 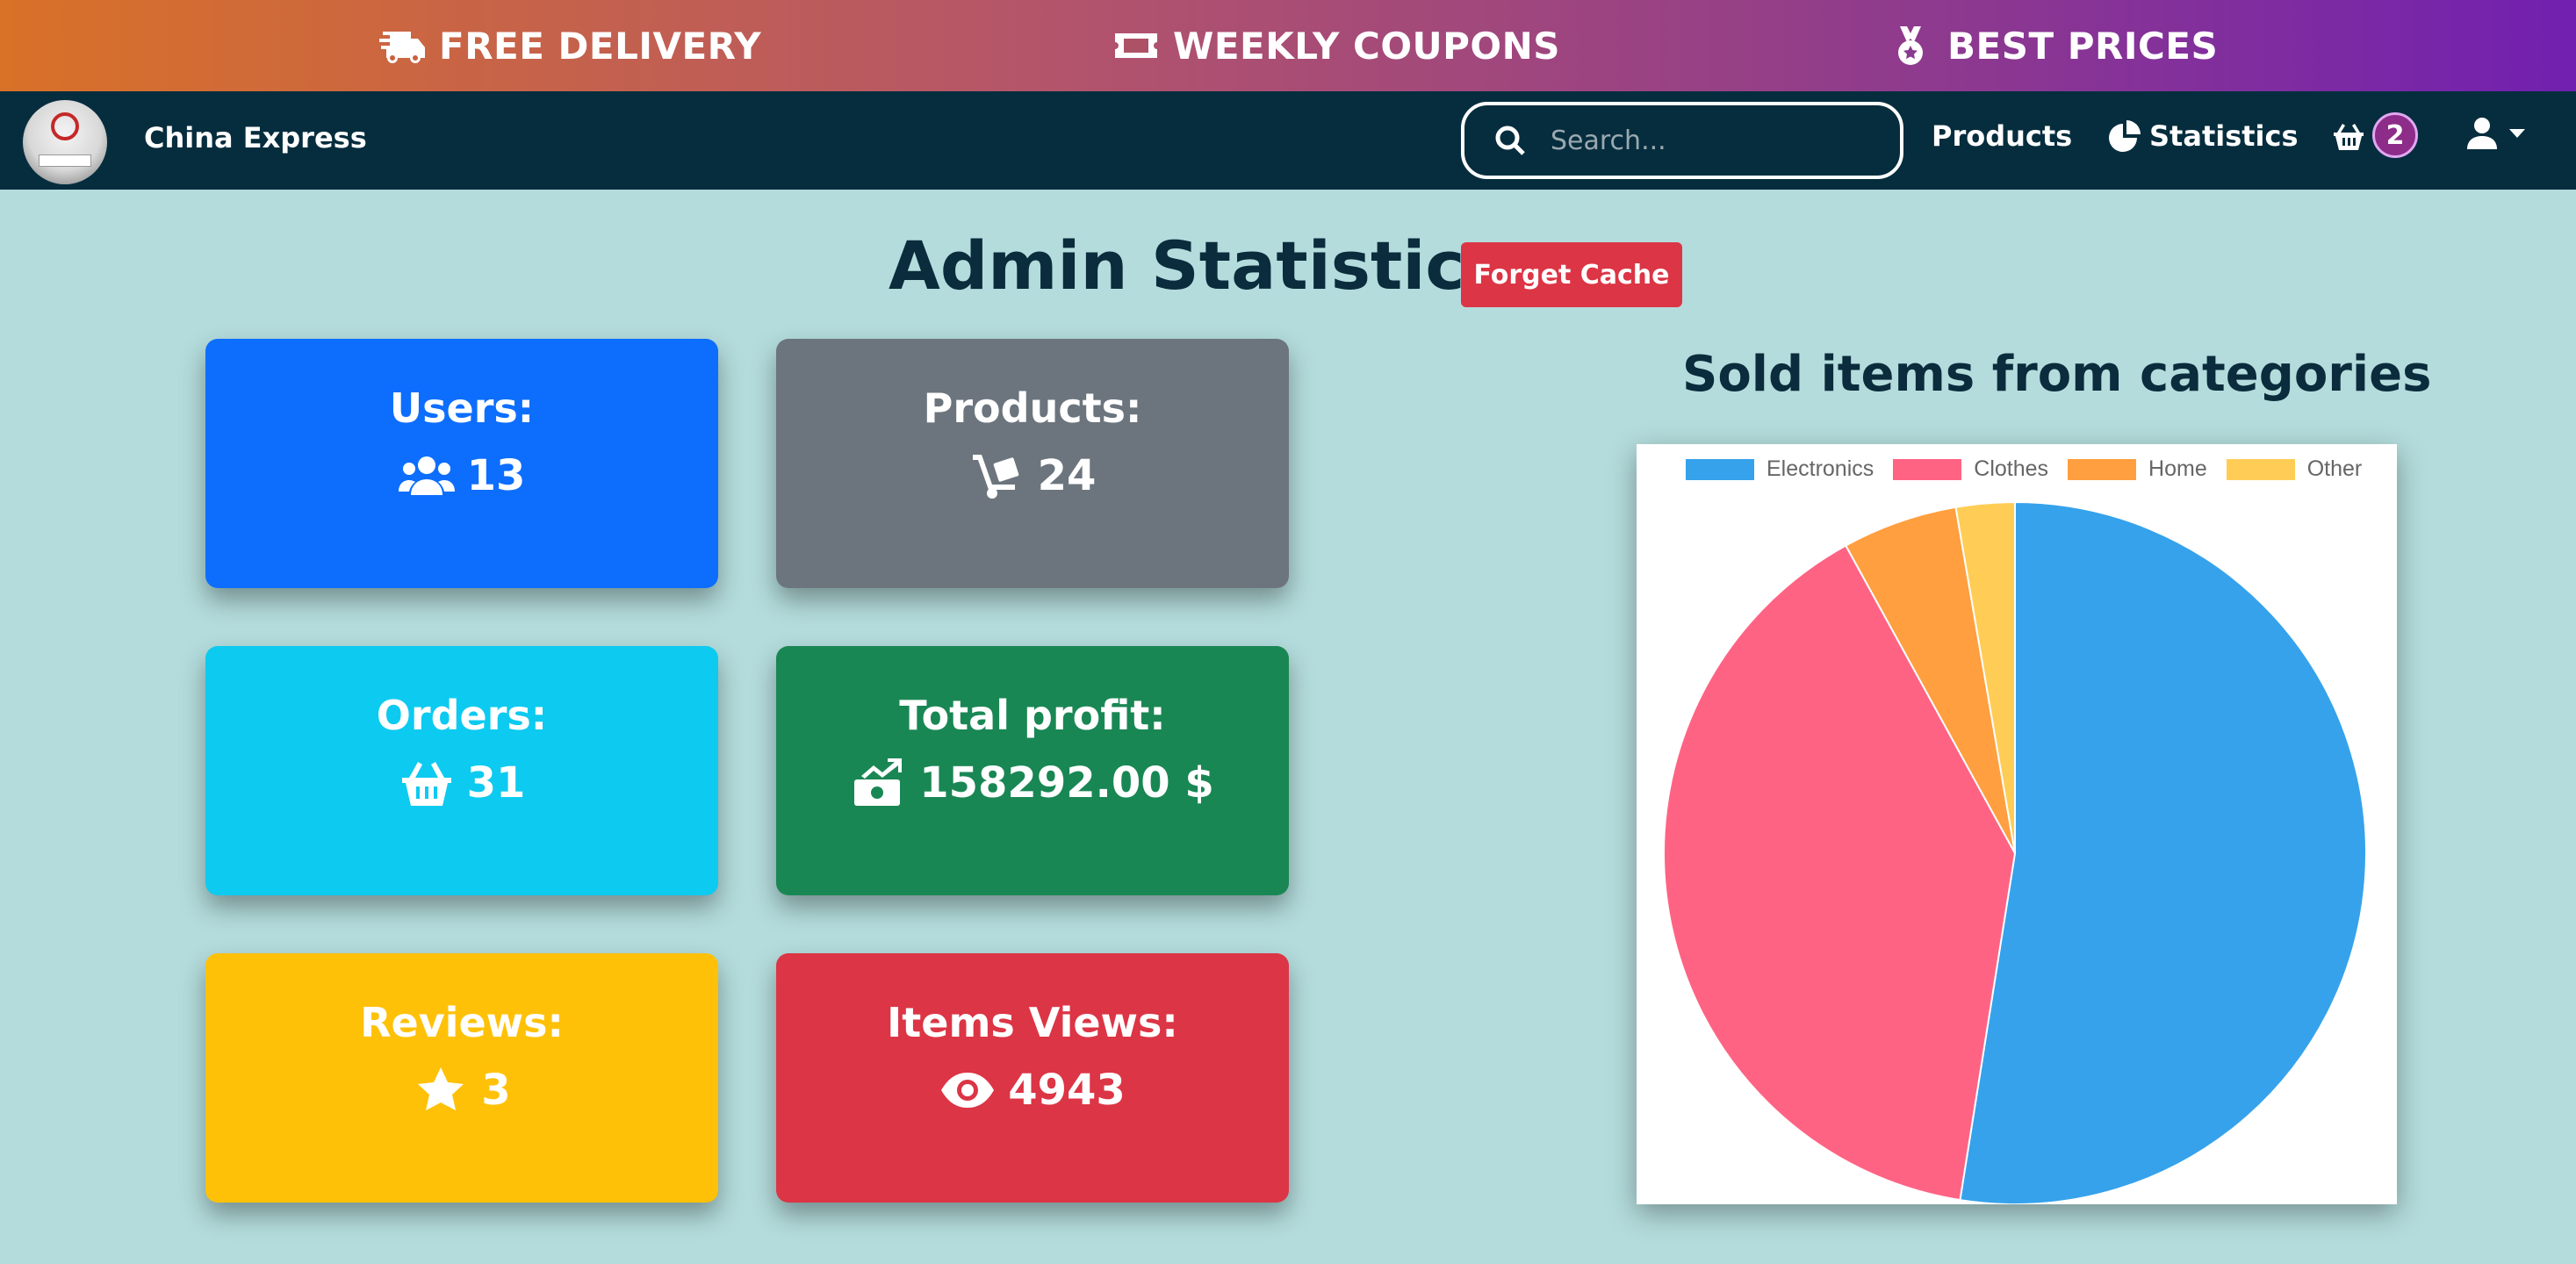 I want to click on users-value: 13, so click(x=496, y=476).